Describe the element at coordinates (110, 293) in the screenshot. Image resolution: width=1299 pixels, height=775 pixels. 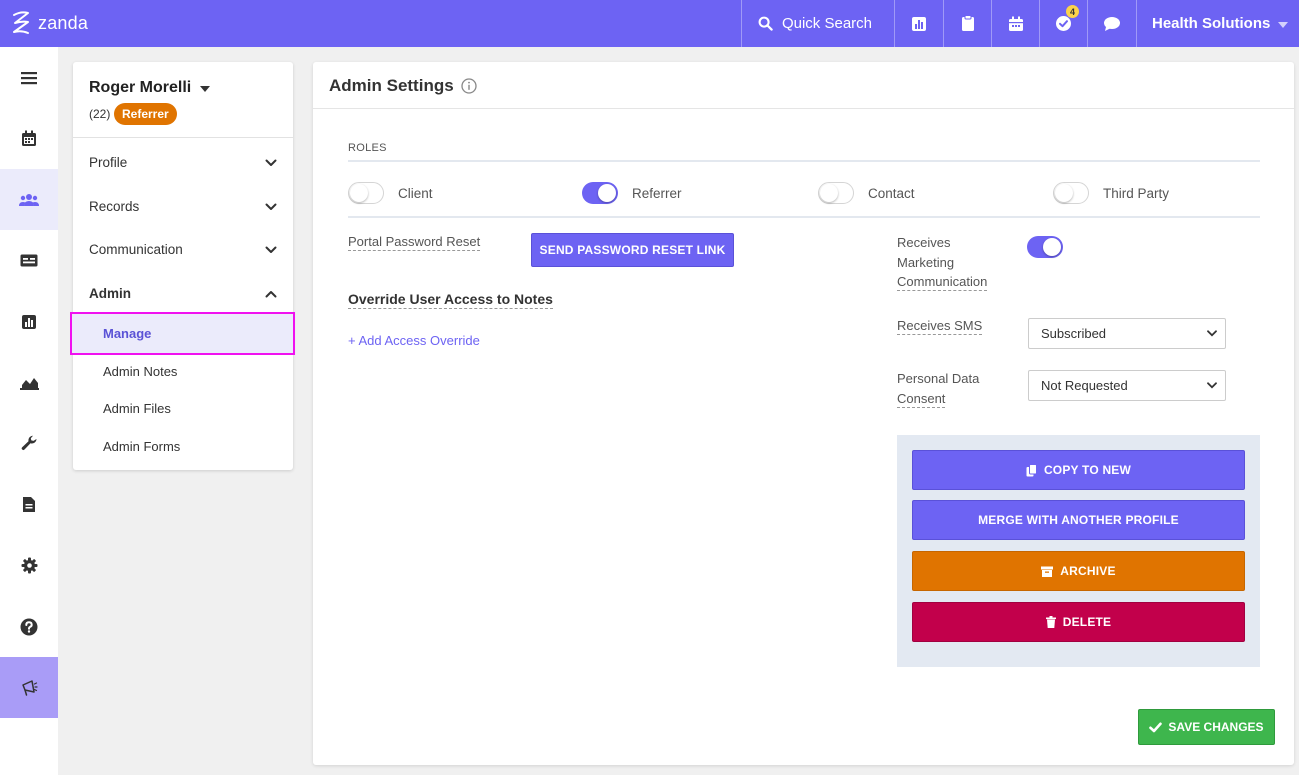
I see `menu-admin-label: Admin` at that location.